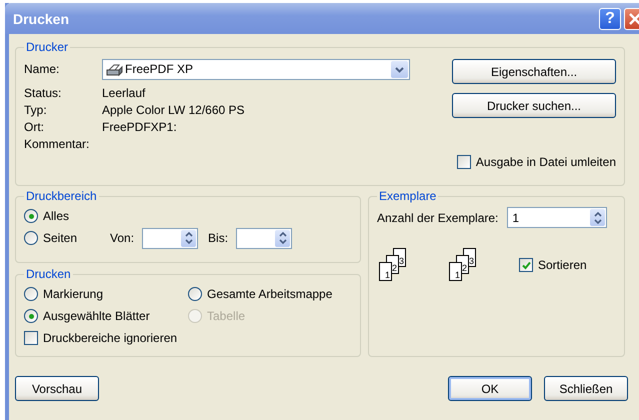 Image resolution: width=639 pixels, height=420 pixels. Describe the element at coordinates (43, 93) in the screenshot. I see `field-label: Status:` at that location.